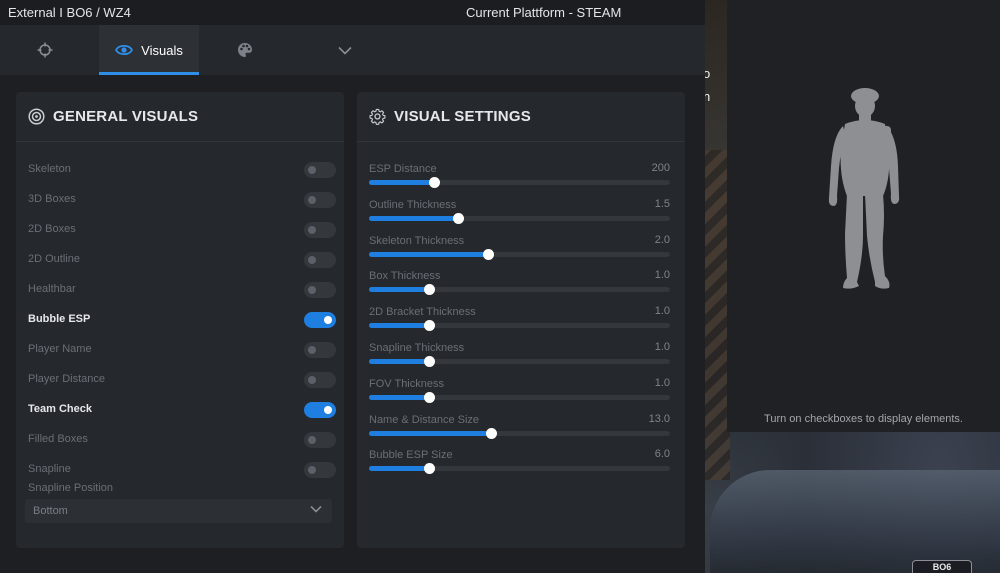 The height and width of the screenshot is (573, 1000). I want to click on option-label: Bubble ESP, so click(59, 319).